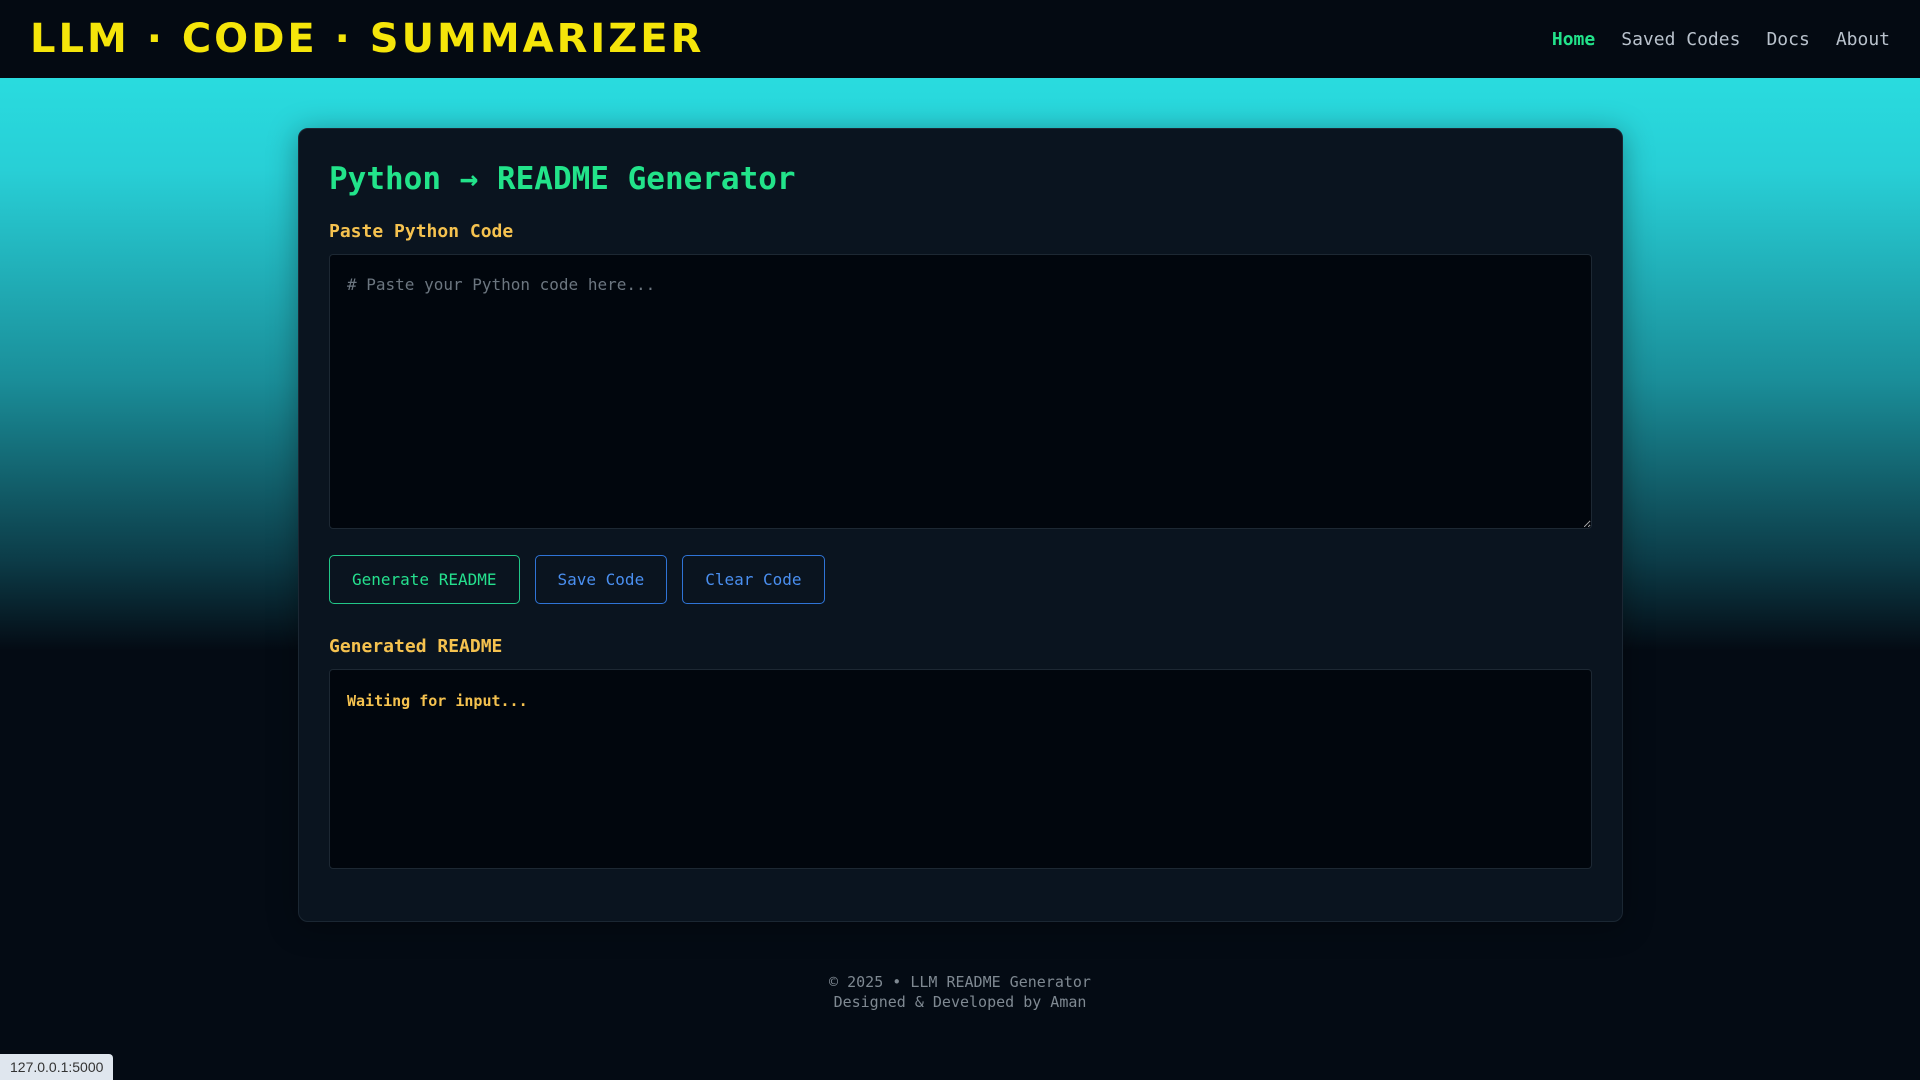  What do you see at coordinates (416, 646) in the screenshot?
I see `output-label: Generated README` at bounding box center [416, 646].